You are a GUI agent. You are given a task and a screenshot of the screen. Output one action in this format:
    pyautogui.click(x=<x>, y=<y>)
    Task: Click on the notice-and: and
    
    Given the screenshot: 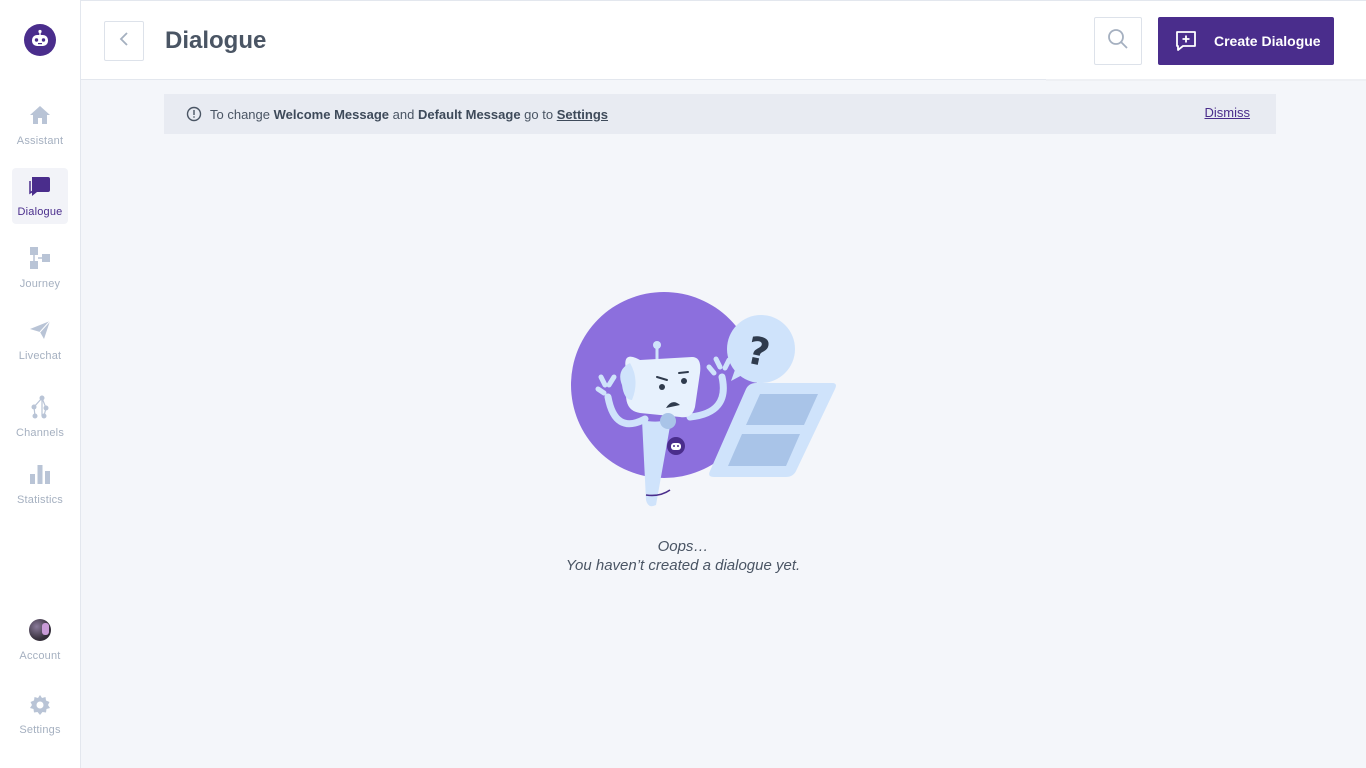 What is the action you would take?
    pyautogui.click(x=403, y=114)
    